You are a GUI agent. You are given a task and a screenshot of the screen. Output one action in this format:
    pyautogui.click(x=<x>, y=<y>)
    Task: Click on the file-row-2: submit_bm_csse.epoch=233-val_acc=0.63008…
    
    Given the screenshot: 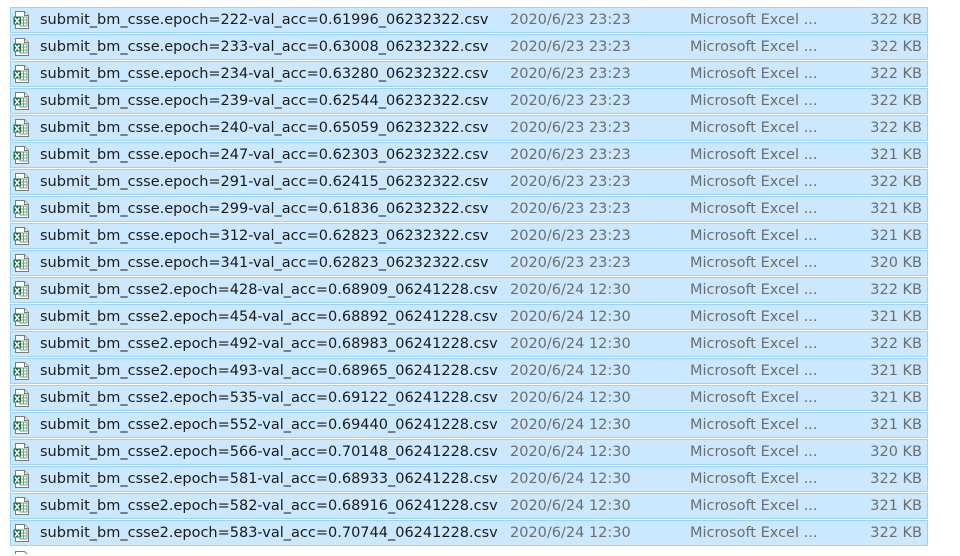 What is the action you would take?
    pyautogui.click(x=469, y=47)
    